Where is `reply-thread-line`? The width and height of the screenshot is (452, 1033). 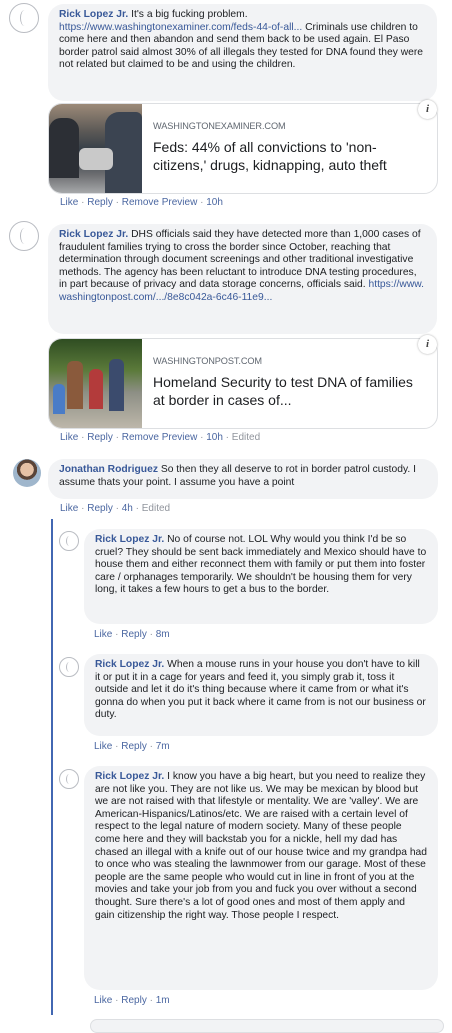 reply-thread-line is located at coordinates (52, 767).